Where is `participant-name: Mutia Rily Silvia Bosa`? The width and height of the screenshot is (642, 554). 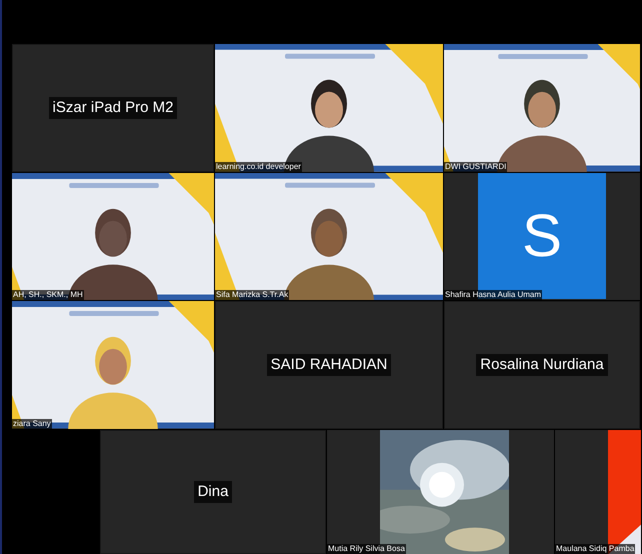 participant-name: Mutia Rily Silvia Bosa is located at coordinates (366, 549).